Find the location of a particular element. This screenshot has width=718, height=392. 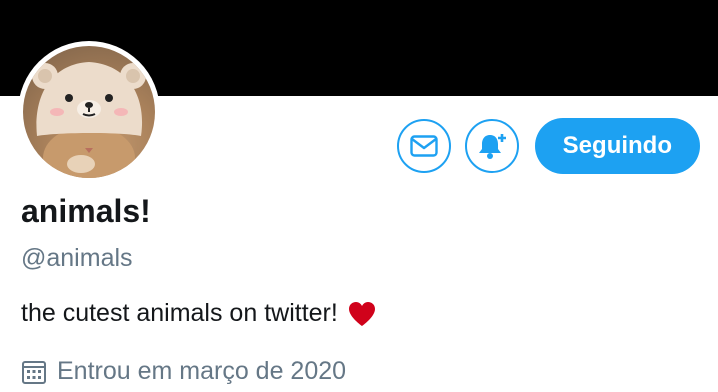

heart-icon is located at coordinates (361, 313).